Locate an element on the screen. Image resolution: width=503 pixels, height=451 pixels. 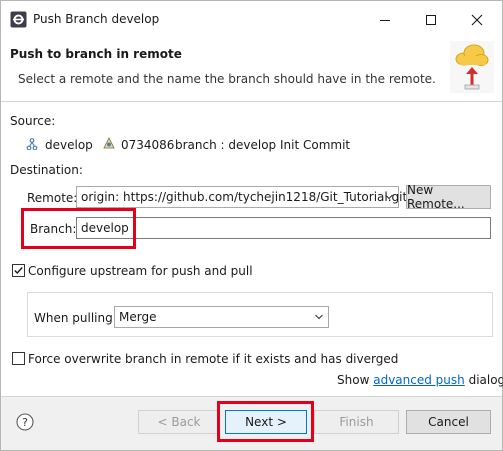
source-label: Source: is located at coordinates (33, 121).